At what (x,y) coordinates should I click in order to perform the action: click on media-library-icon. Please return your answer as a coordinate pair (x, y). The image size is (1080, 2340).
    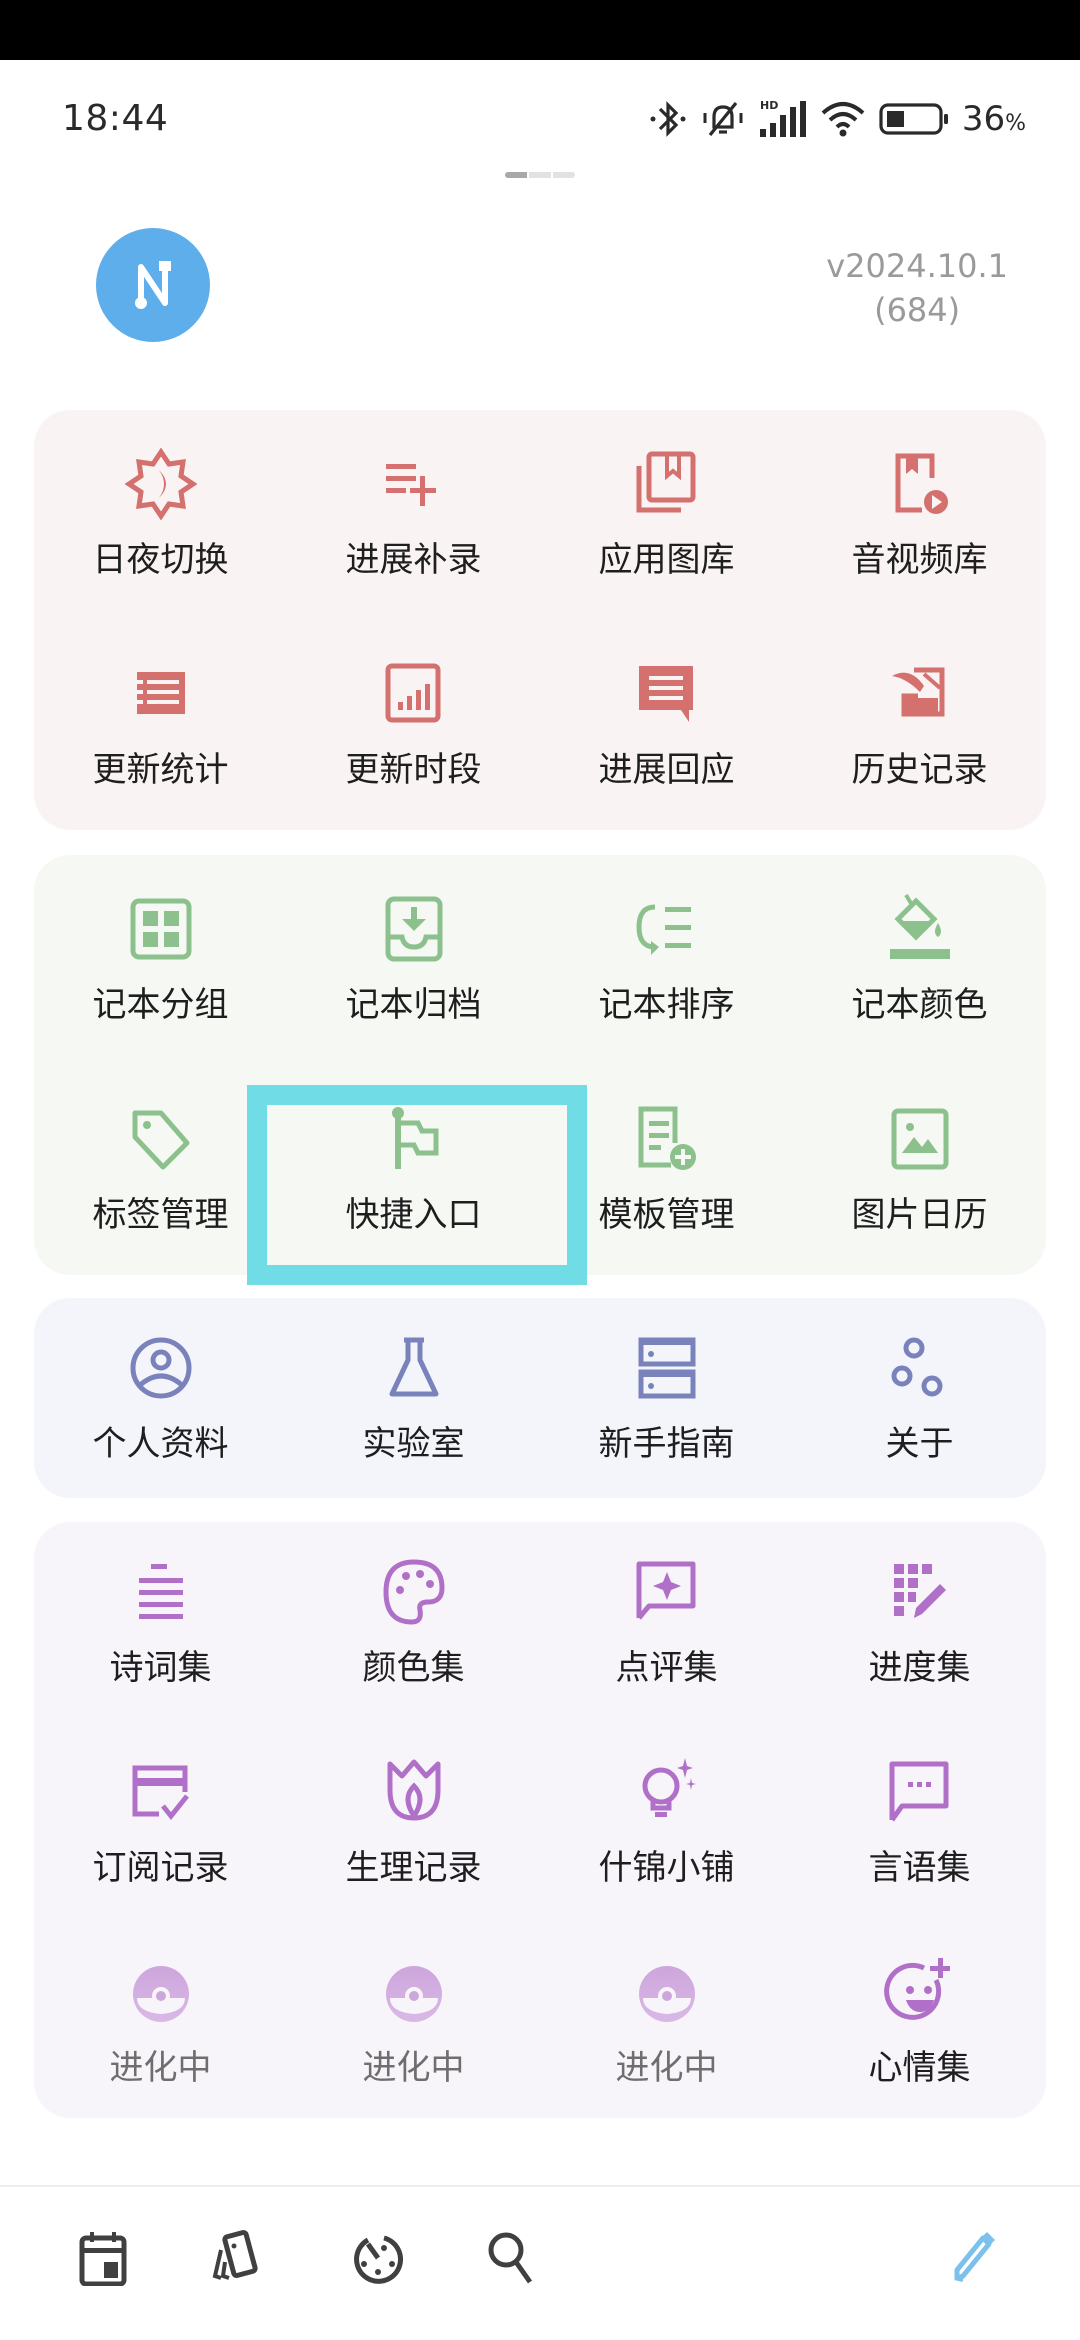
    Looking at the image, I should click on (920, 484).